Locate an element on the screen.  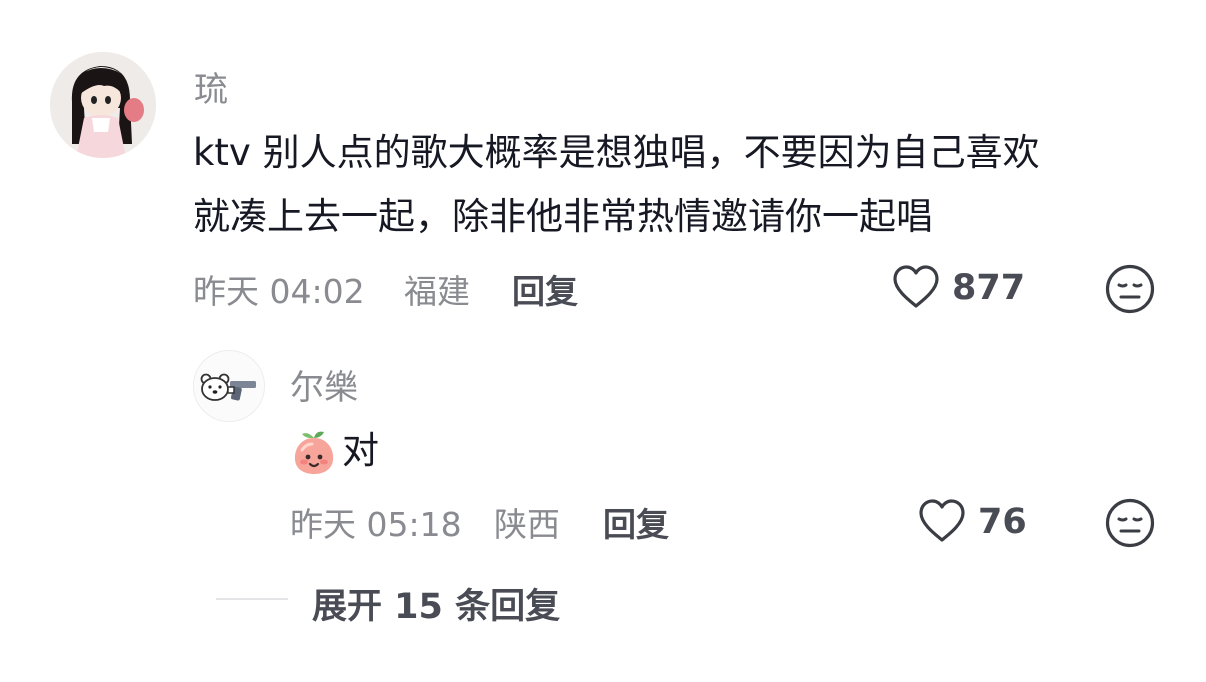
reply-dislike-button is located at coordinates (1130, 523).